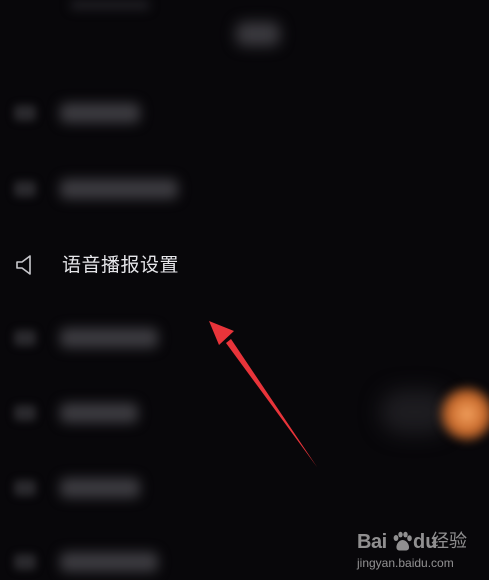 The height and width of the screenshot is (580, 489). Describe the element at coordinates (463, 414) in the screenshot. I see `blurred-toggle-knob` at that location.